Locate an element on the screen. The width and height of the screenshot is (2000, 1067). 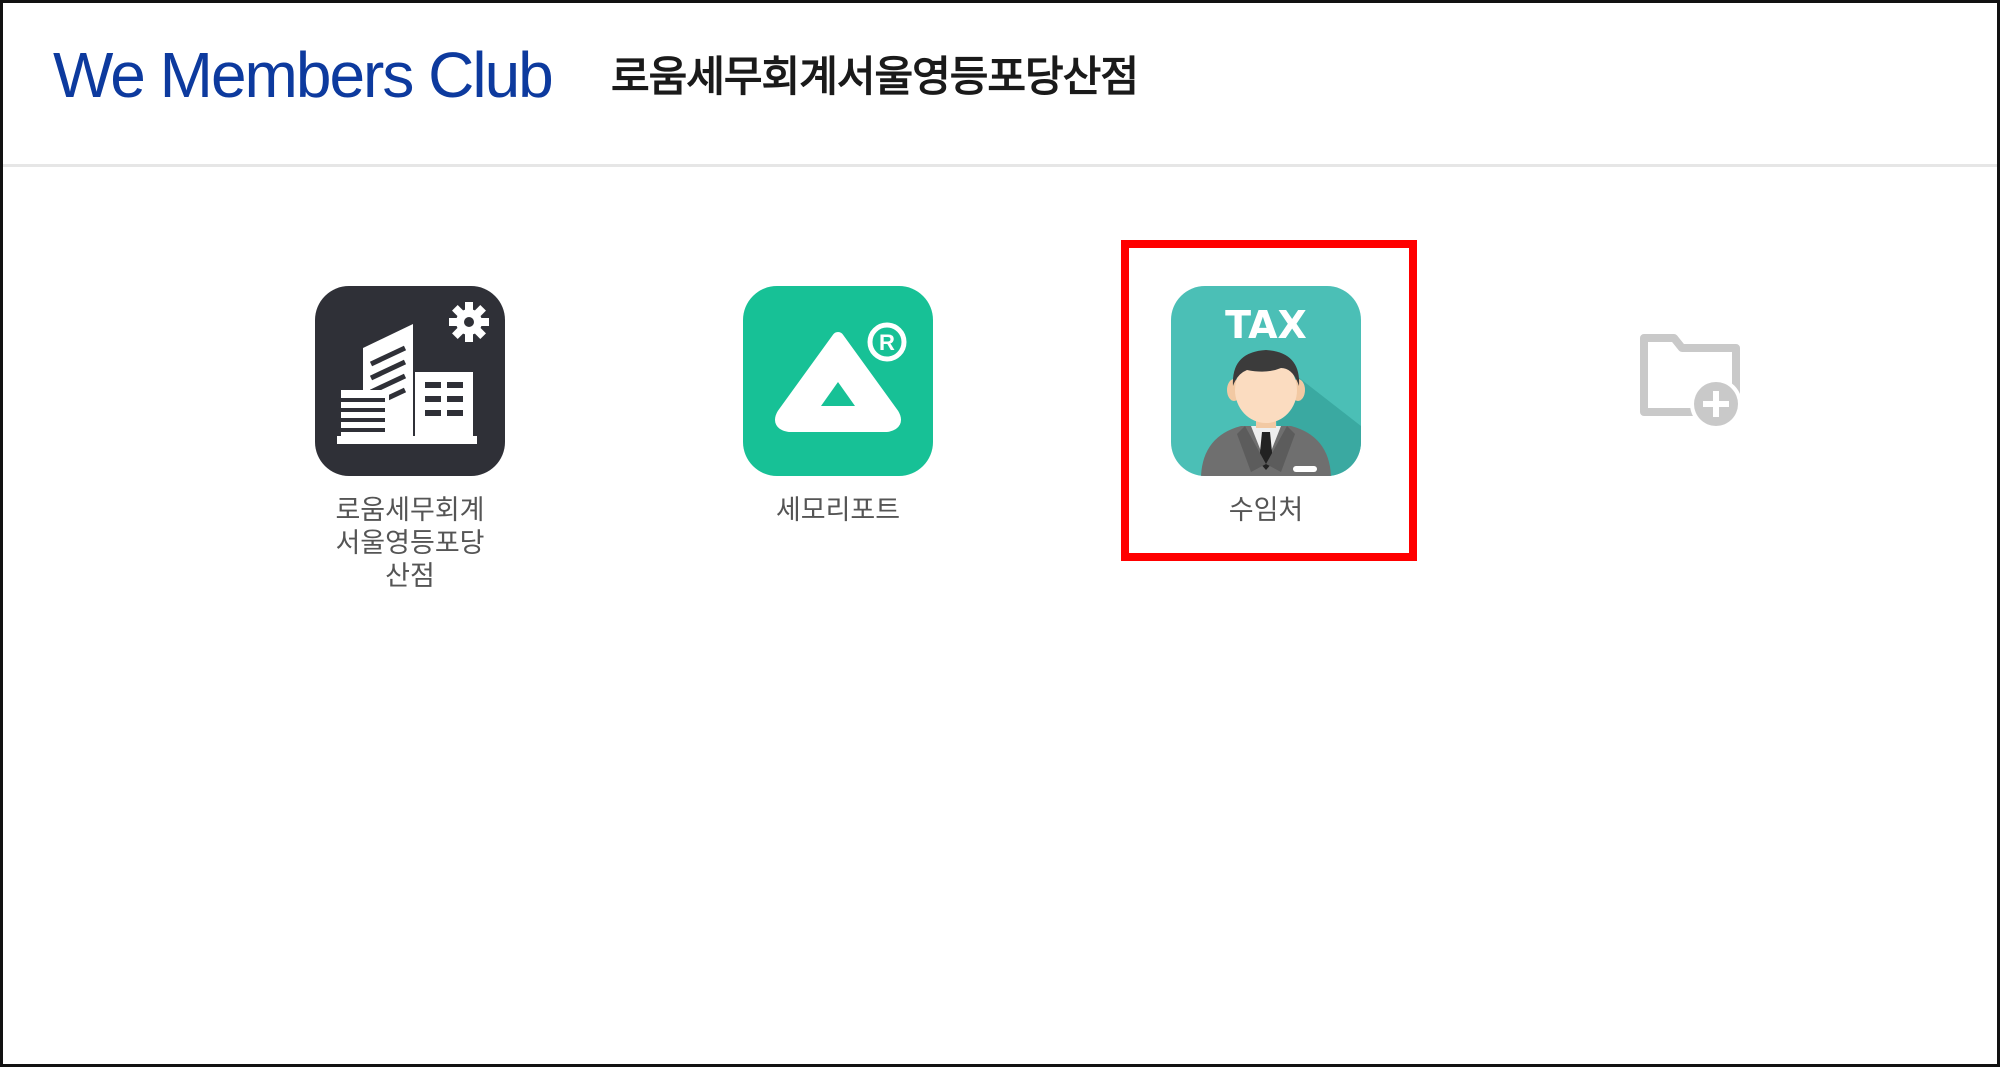
app-label: 로움세무회계 서울영등포당 산점 is located at coordinates (410, 543).